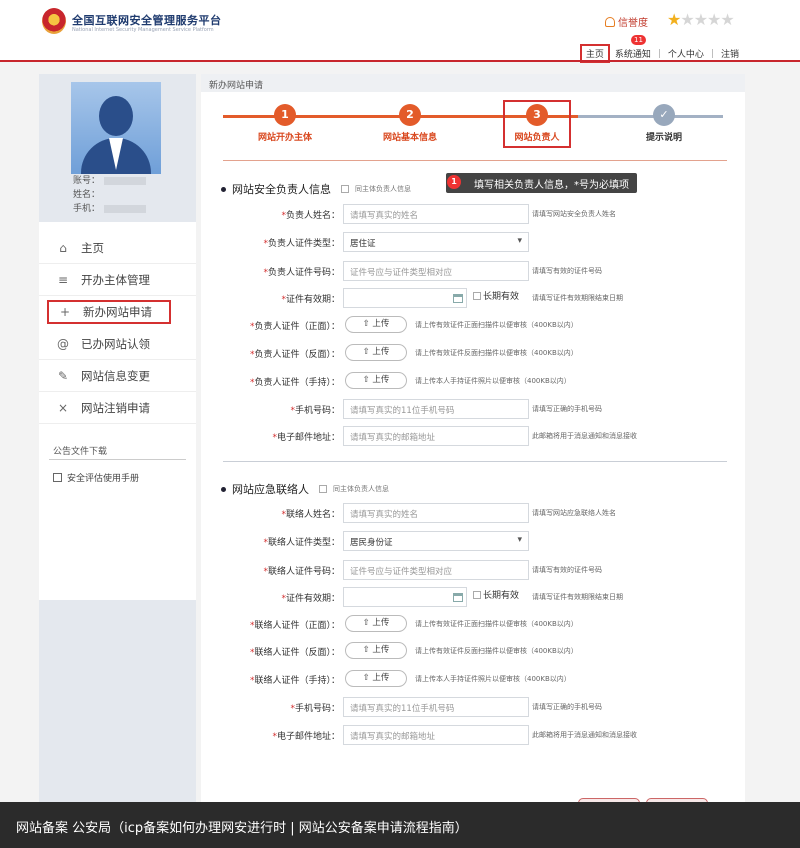  Describe the element at coordinates (436, 707) in the screenshot. I see `contact-mobile-input: 请填写真实的11位手机号码` at that location.